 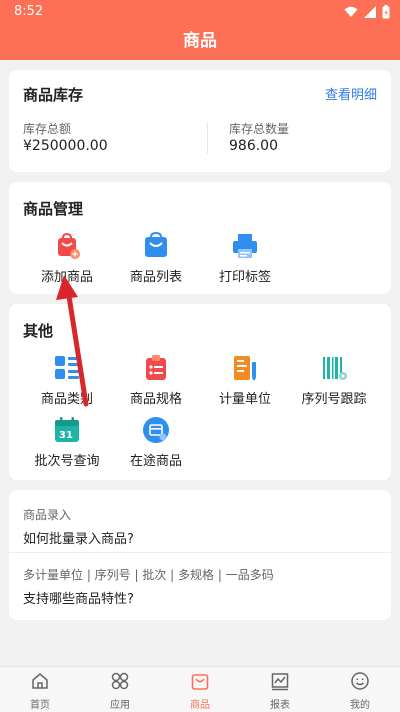 What do you see at coordinates (67, 246) in the screenshot?
I see `add-product-icon` at bounding box center [67, 246].